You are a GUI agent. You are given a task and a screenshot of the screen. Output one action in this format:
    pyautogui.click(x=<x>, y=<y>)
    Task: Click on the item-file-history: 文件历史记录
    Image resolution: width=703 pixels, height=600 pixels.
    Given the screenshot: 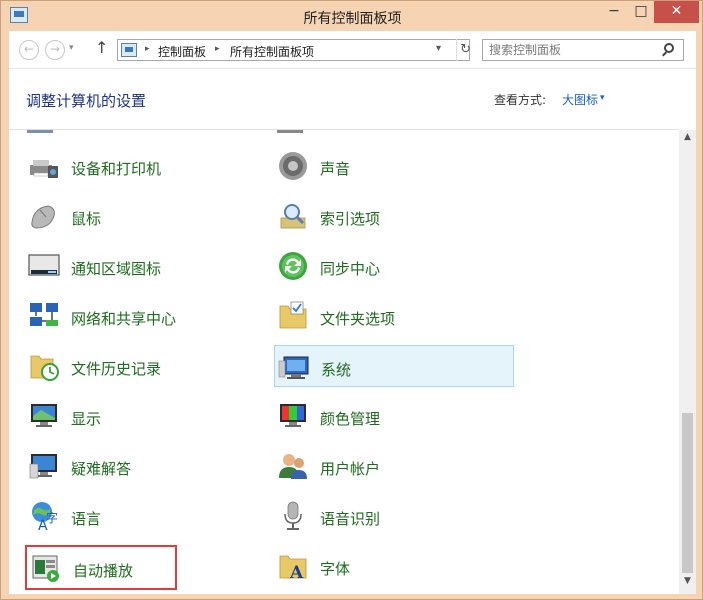 What is the action you would take?
    pyautogui.click(x=145, y=366)
    